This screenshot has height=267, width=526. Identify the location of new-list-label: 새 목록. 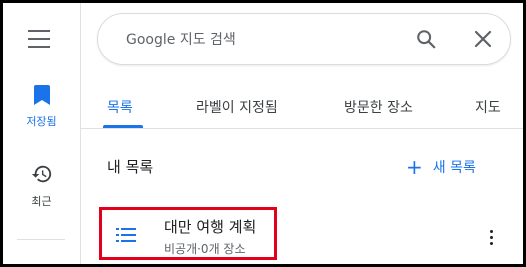
(454, 168).